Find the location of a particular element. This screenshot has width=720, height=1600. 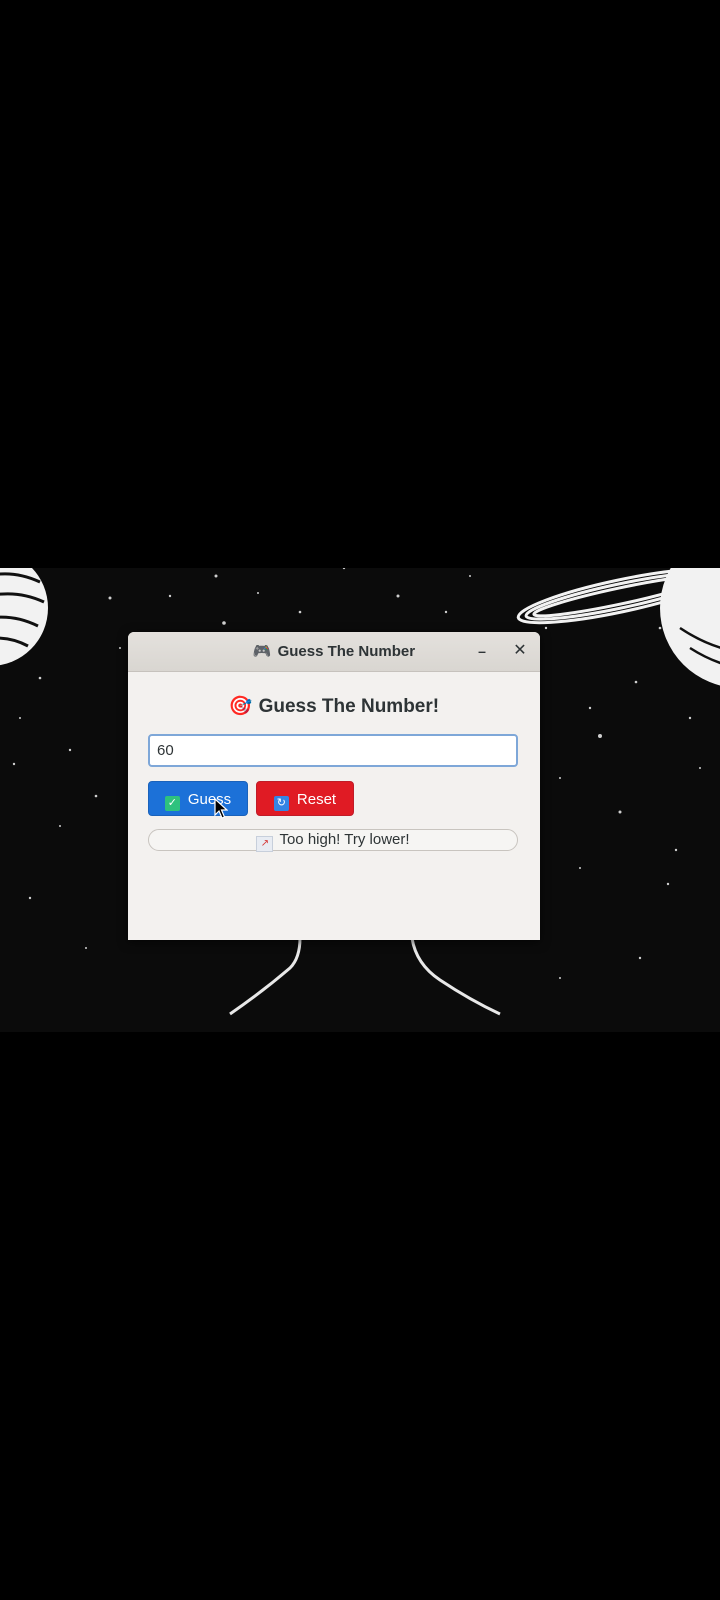

minimize-icon: – is located at coordinates (482, 651).